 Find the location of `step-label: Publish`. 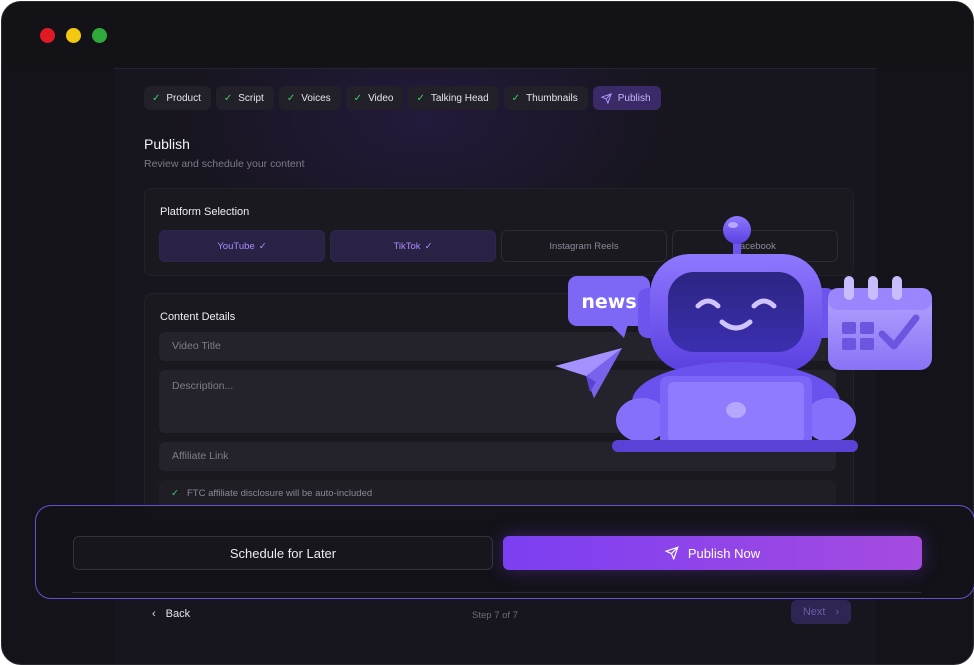

step-label: Publish is located at coordinates (634, 98).